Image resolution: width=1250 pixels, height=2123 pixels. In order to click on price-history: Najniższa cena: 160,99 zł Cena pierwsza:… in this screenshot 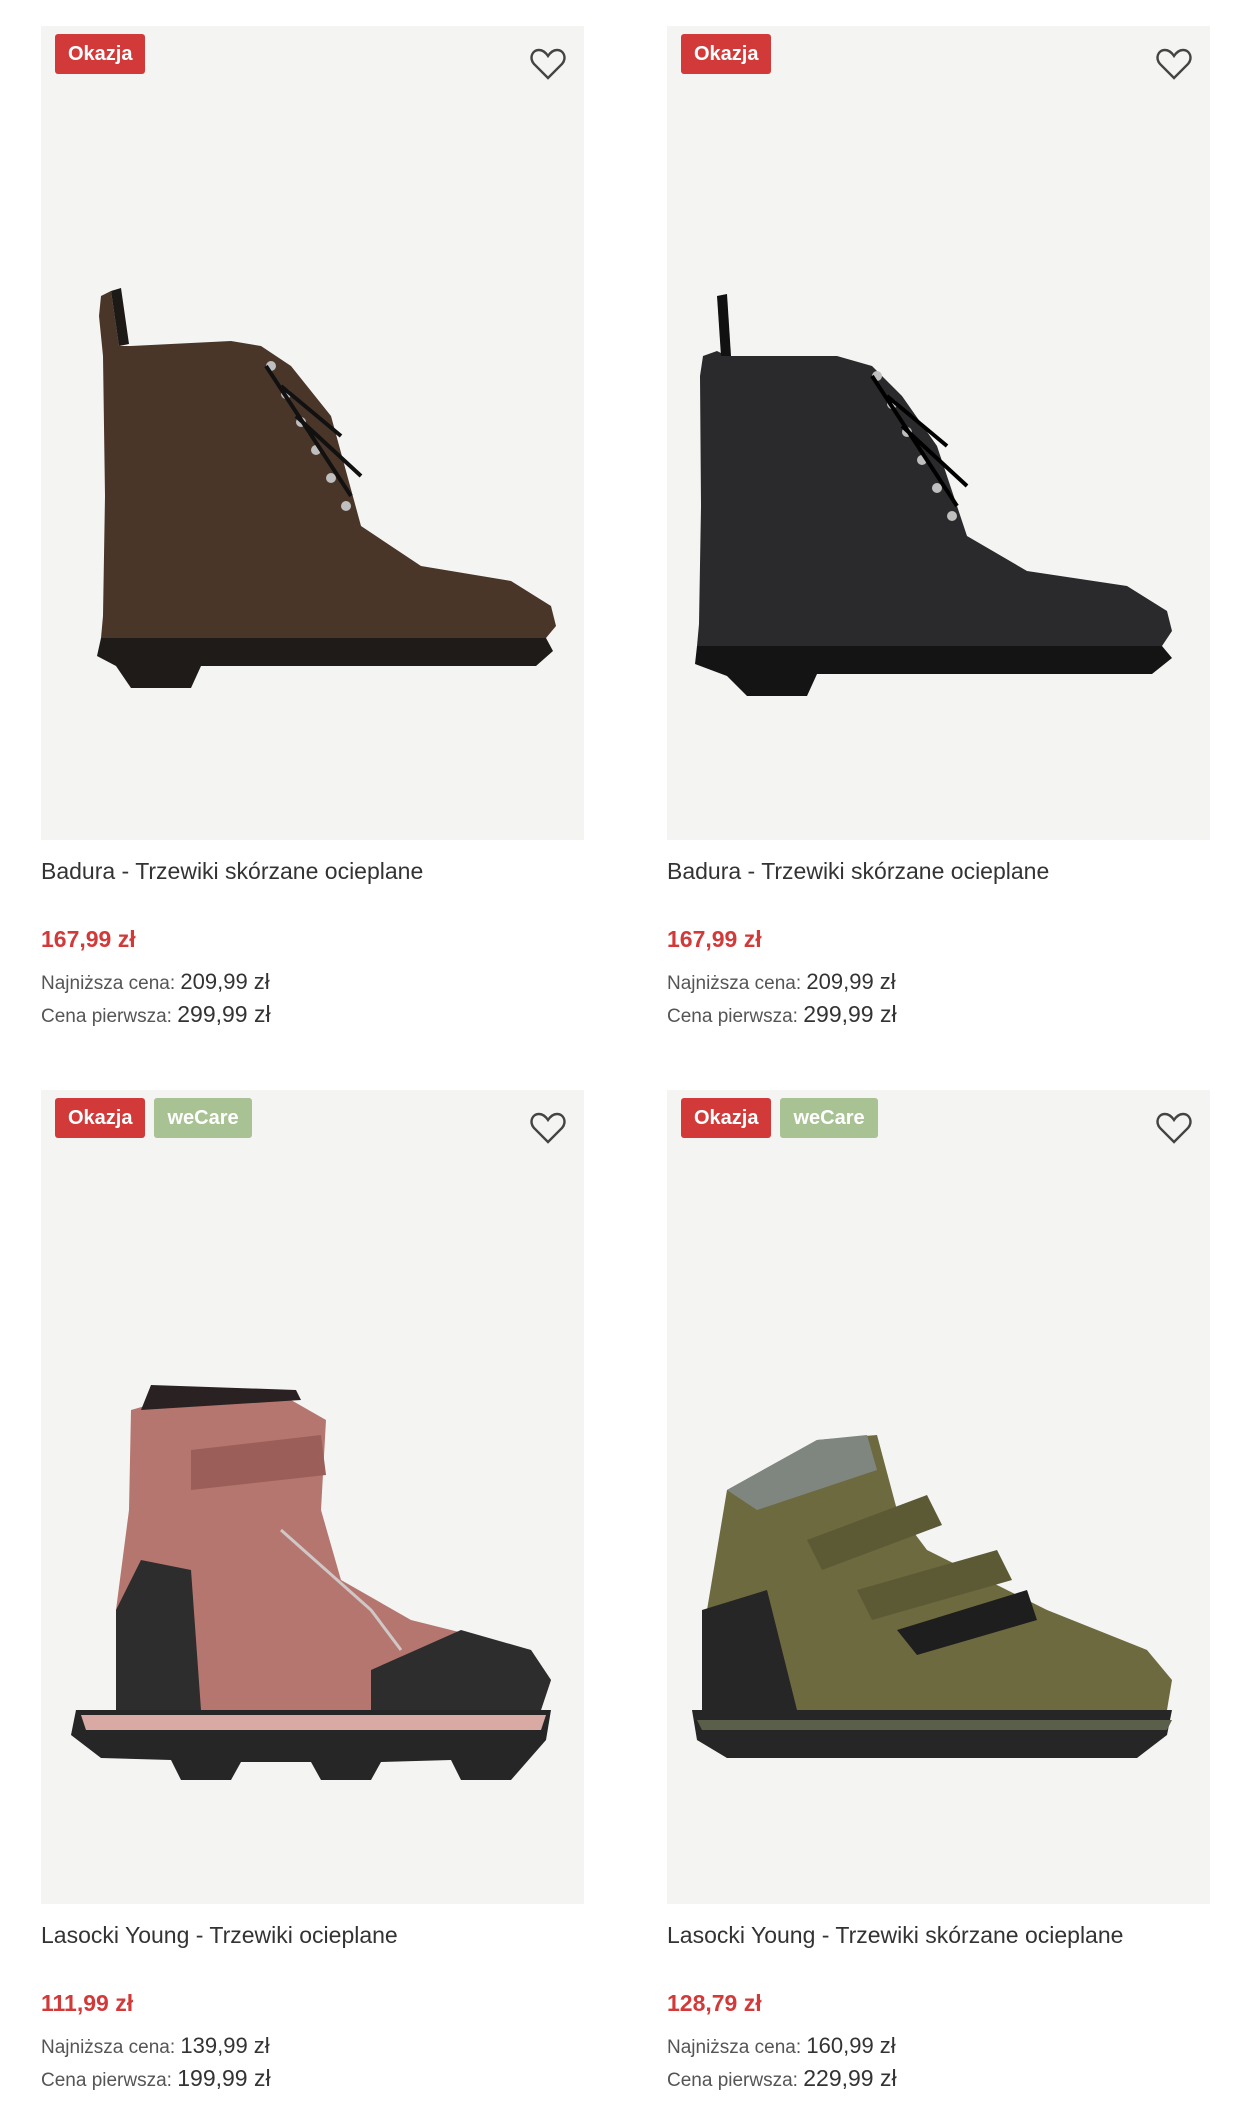, I will do `click(938, 2063)`.